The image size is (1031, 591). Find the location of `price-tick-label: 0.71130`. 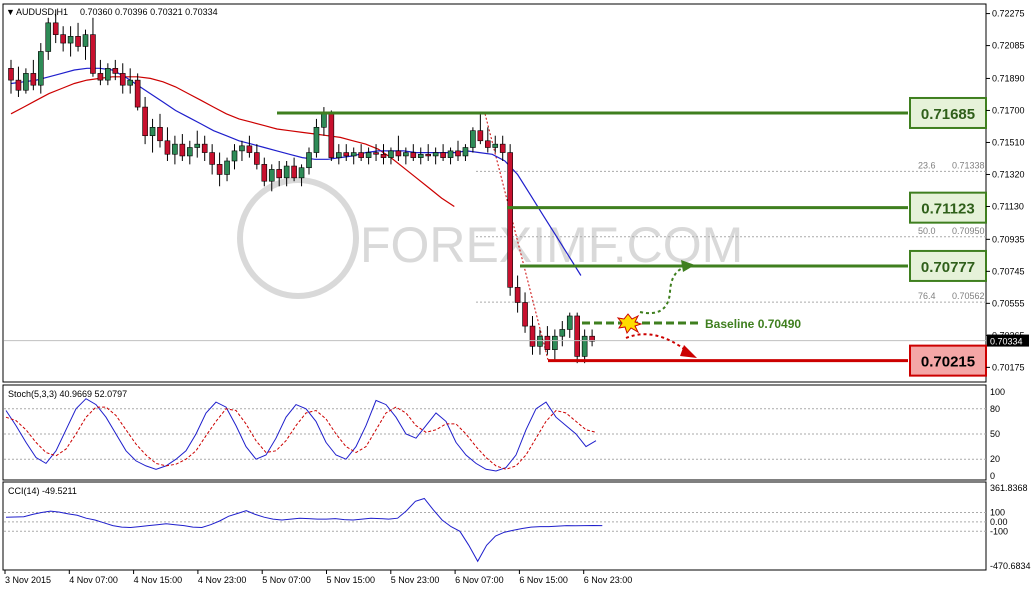

price-tick-label: 0.71130 is located at coordinates (1008, 206).